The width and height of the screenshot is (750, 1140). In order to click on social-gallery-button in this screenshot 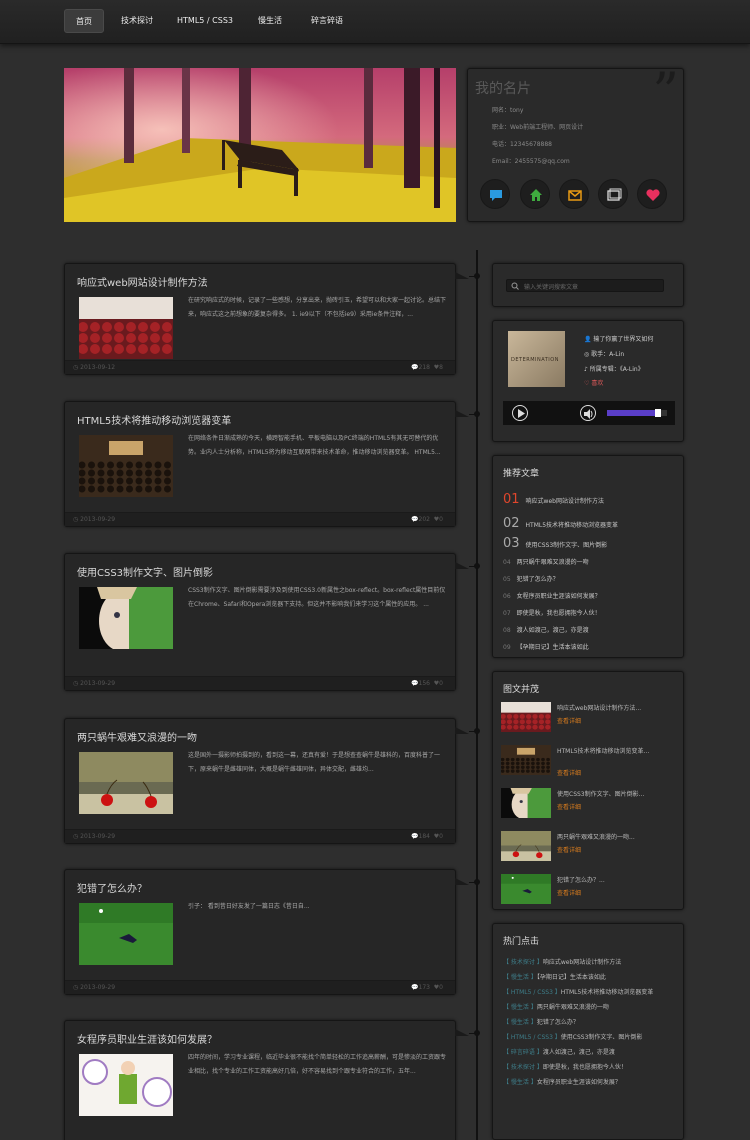, I will do `click(613, 194)`.